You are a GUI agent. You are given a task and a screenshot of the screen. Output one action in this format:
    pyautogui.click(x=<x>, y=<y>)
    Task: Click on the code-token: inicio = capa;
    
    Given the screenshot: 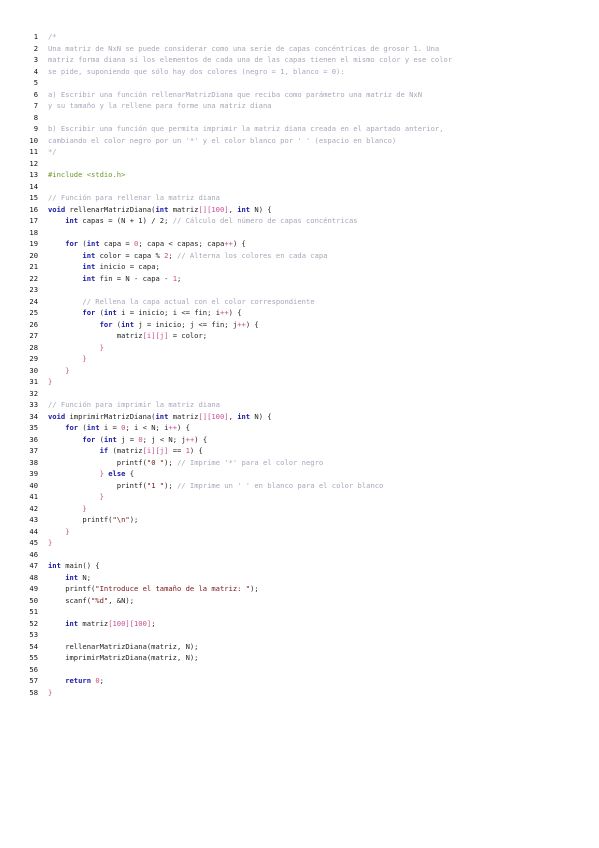 What is the action you would take?
    pyautogui.click(x=127, y=266)
    